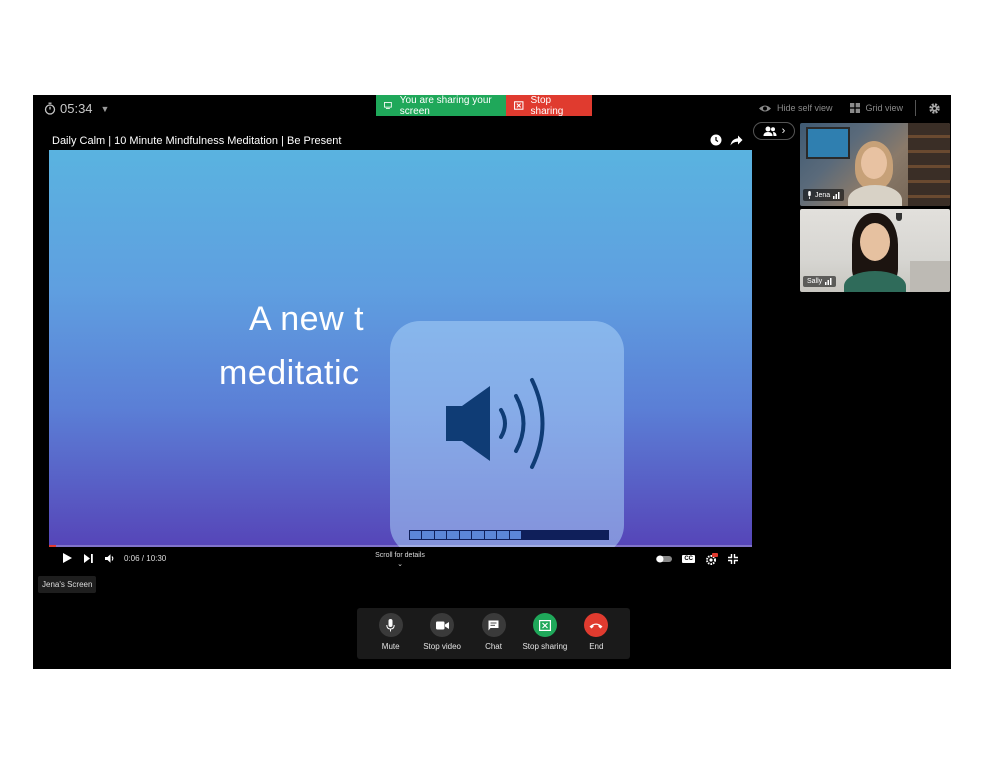 This screenshot has width=985, height=765. I want to click on screen-icon, so click(388, 105).